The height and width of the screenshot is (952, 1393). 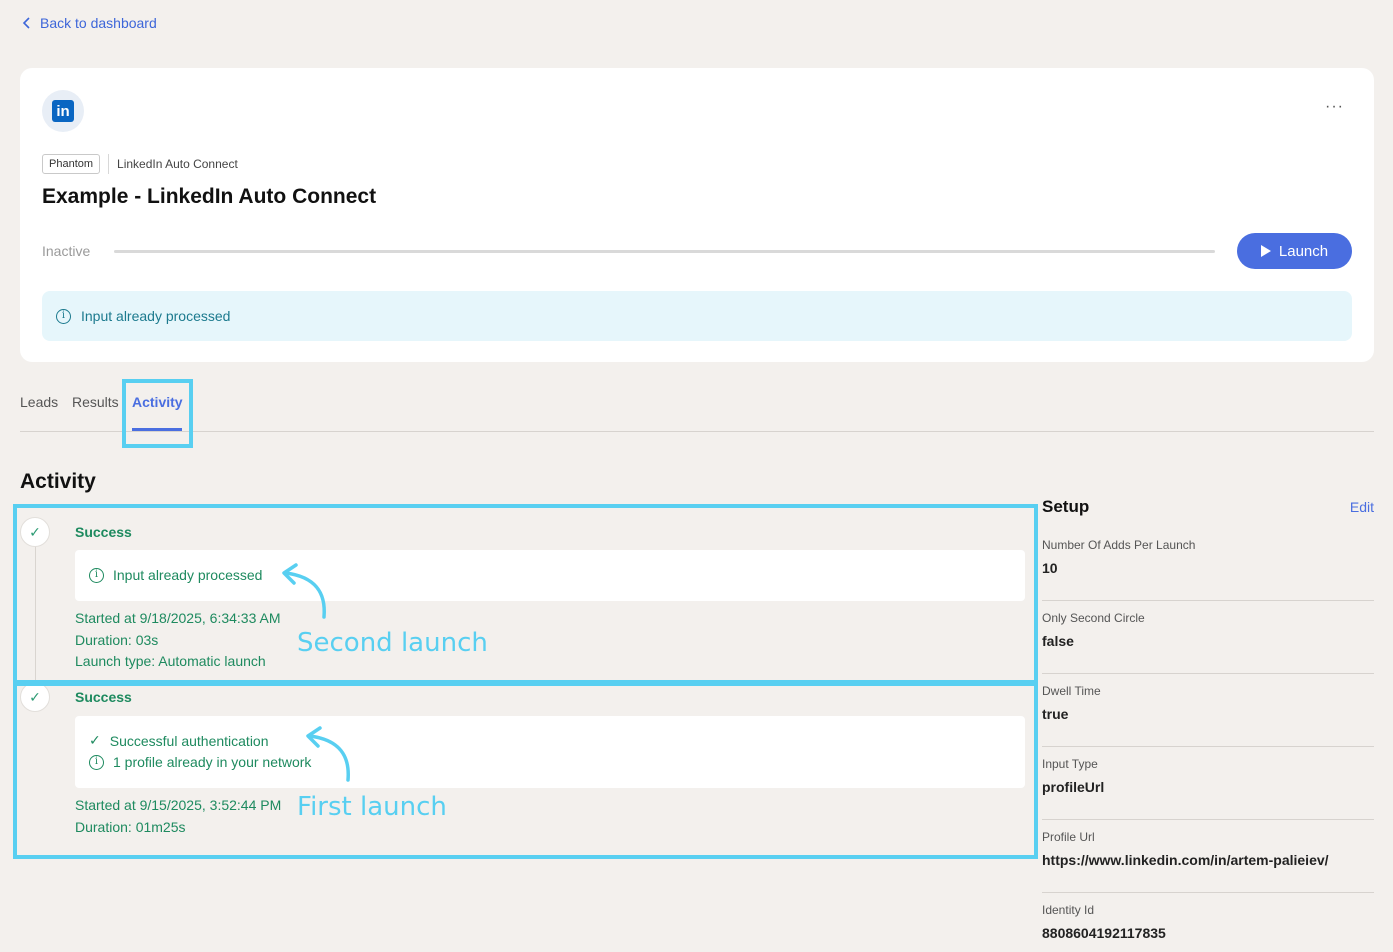 What do you see at coordinates (697, 406) in the screenshot?
I see `tab-bar: Leads Results Activity` at bounding box center [697, 406].